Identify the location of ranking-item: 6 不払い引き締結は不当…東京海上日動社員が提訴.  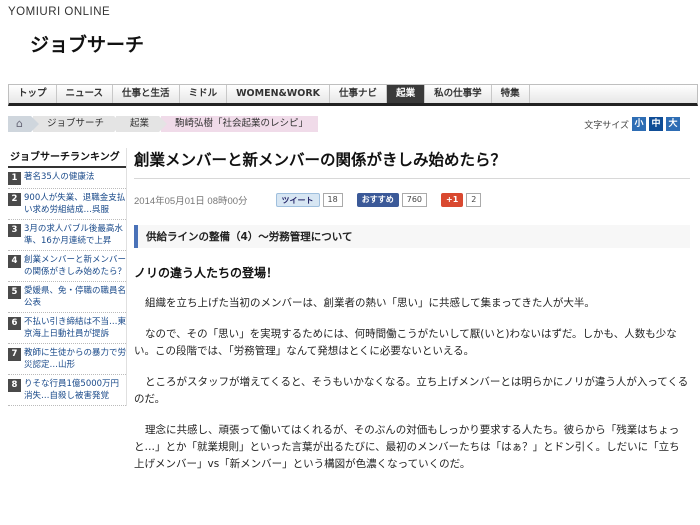
(67, 328).